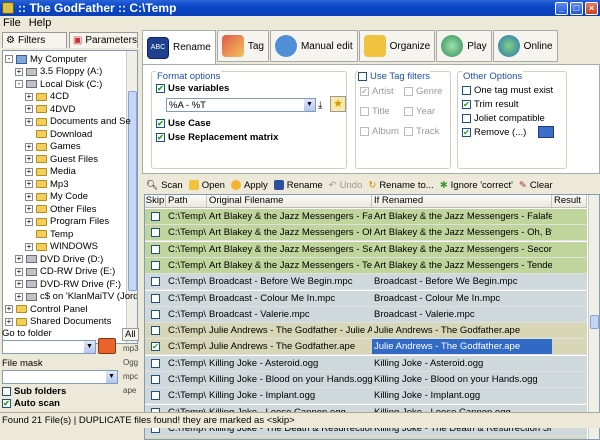 The width and height of the screenshot is (600, 440). I want to click on filter-genre: Genre, so click(423, 91).